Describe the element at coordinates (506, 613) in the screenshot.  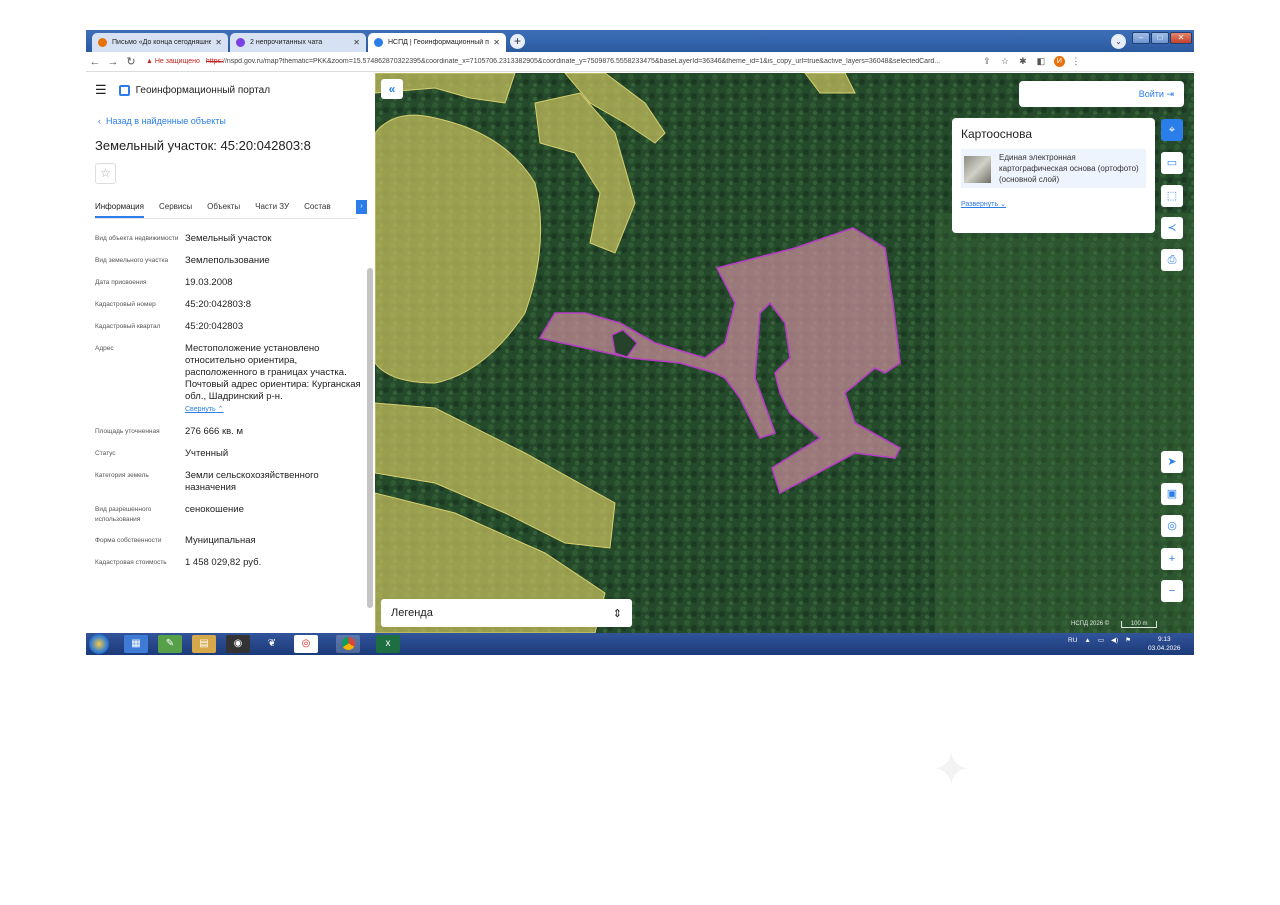
I see `legend-select: Легенда ⇕` at that location.